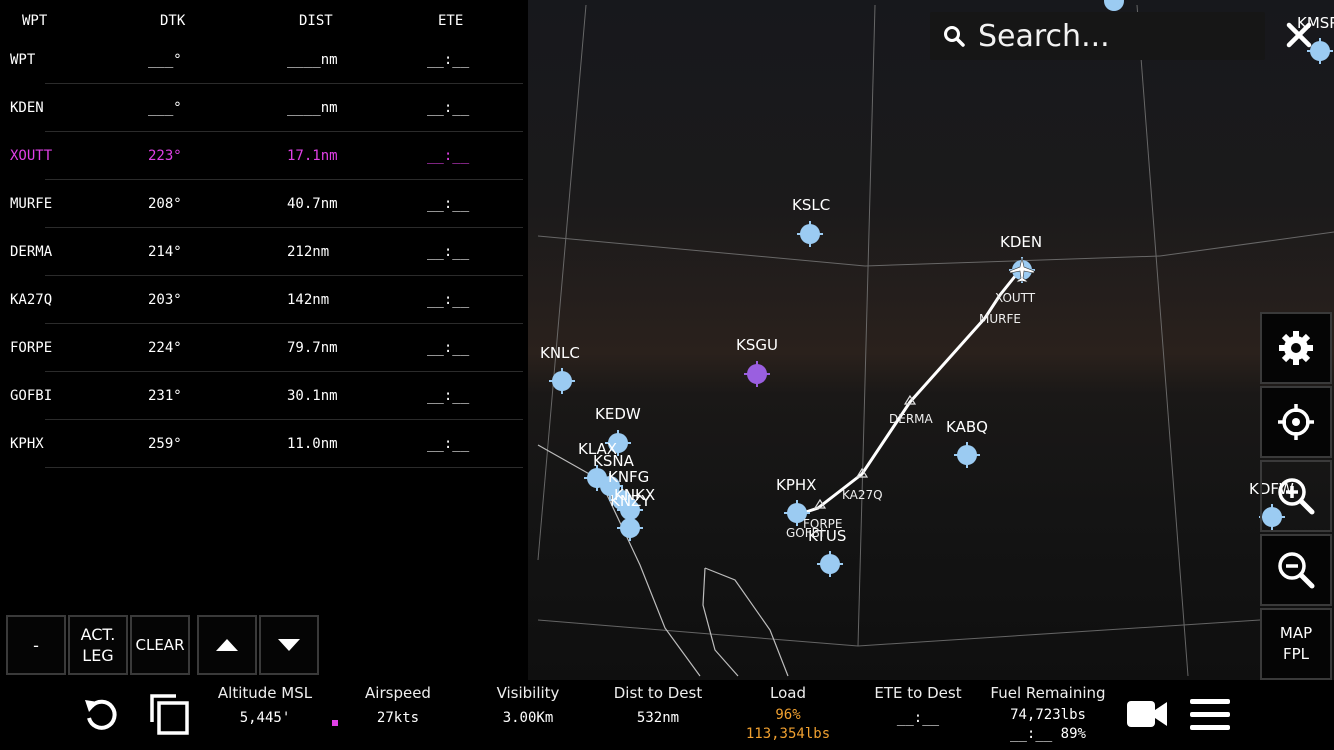 The height and width of the screenshot is (750, 1334). I want to click on altitude-stat: Altitude MSL 5,445', so click(265, 705).